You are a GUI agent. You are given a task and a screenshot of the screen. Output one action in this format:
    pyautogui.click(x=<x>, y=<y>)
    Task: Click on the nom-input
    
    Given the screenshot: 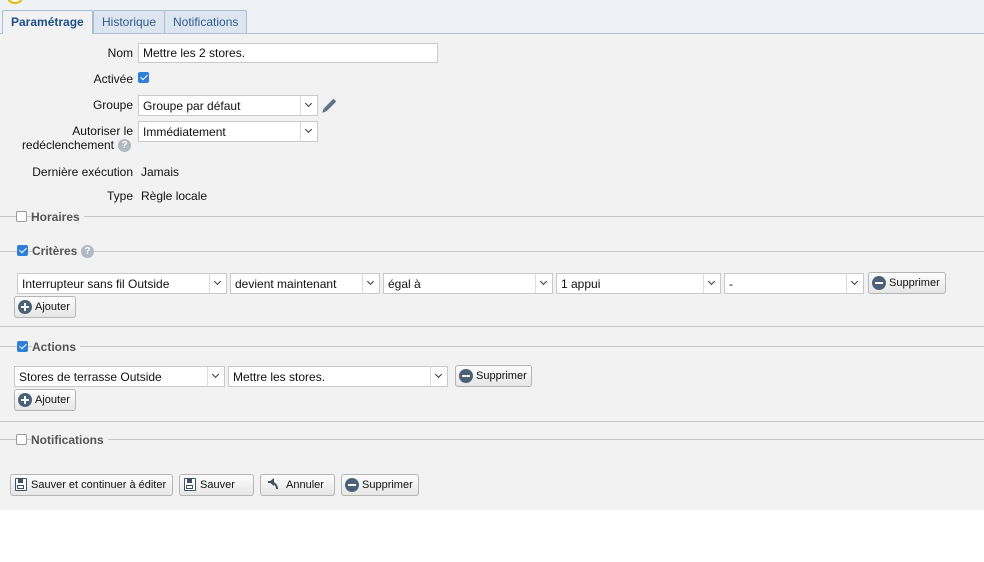 What is the action you would take?
    pyautogui.click(x=288, y=53)
    